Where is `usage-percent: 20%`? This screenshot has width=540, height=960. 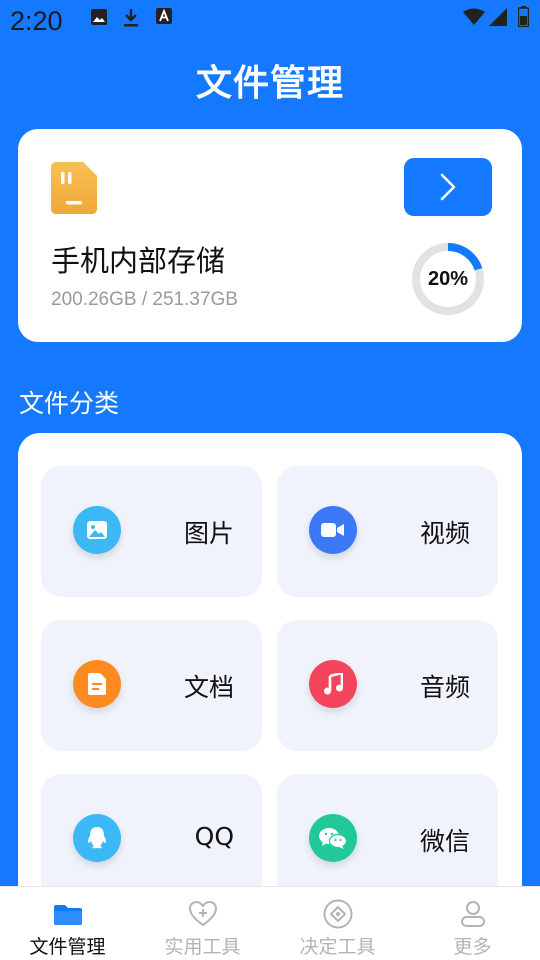
usage-percent: 20% is located at coordinates (448, 279).